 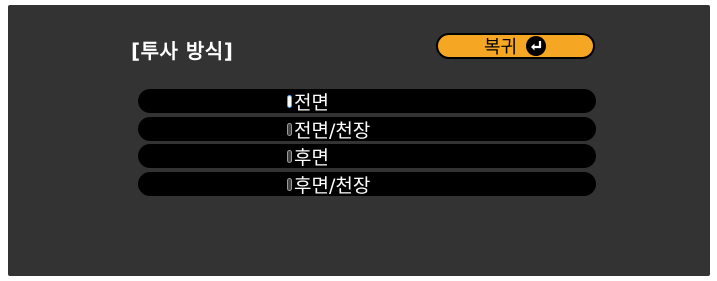 I want to click on option-front-ceiling: 전면/천장, so click(x=367, y=129).